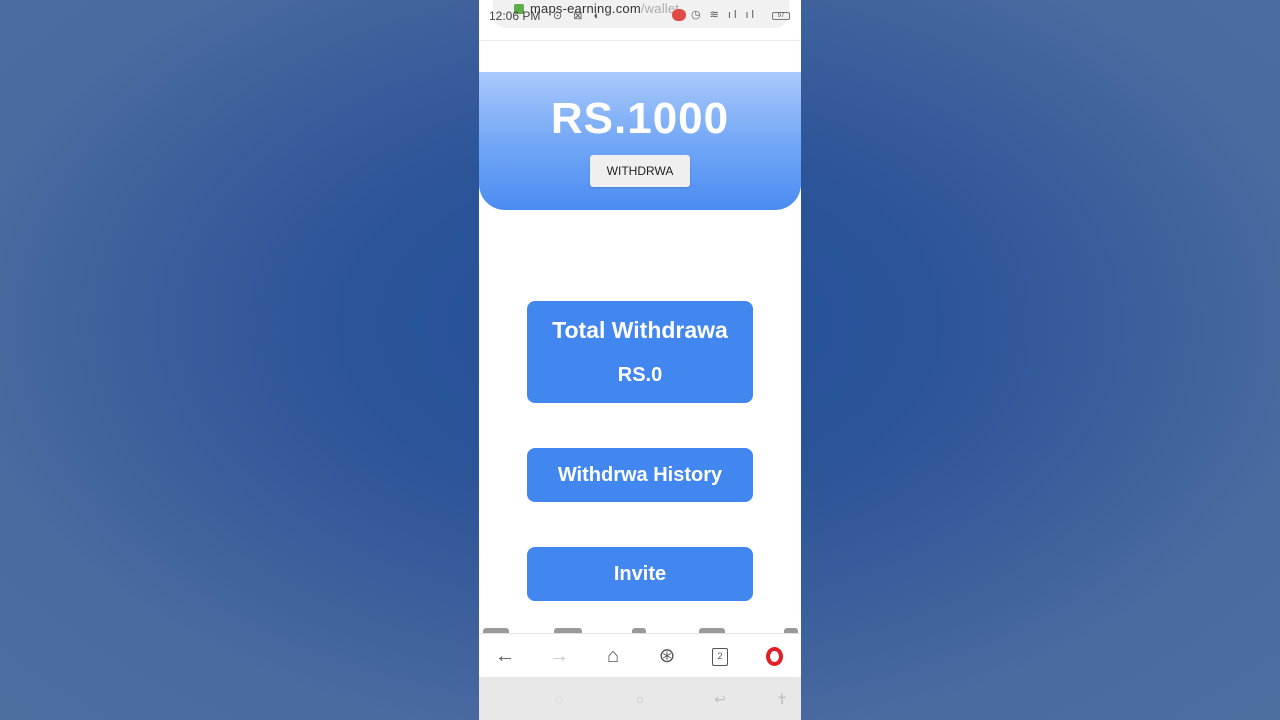  Describe the element at coordinates (640, 40) in the screenshot. I see `divider` at that location.